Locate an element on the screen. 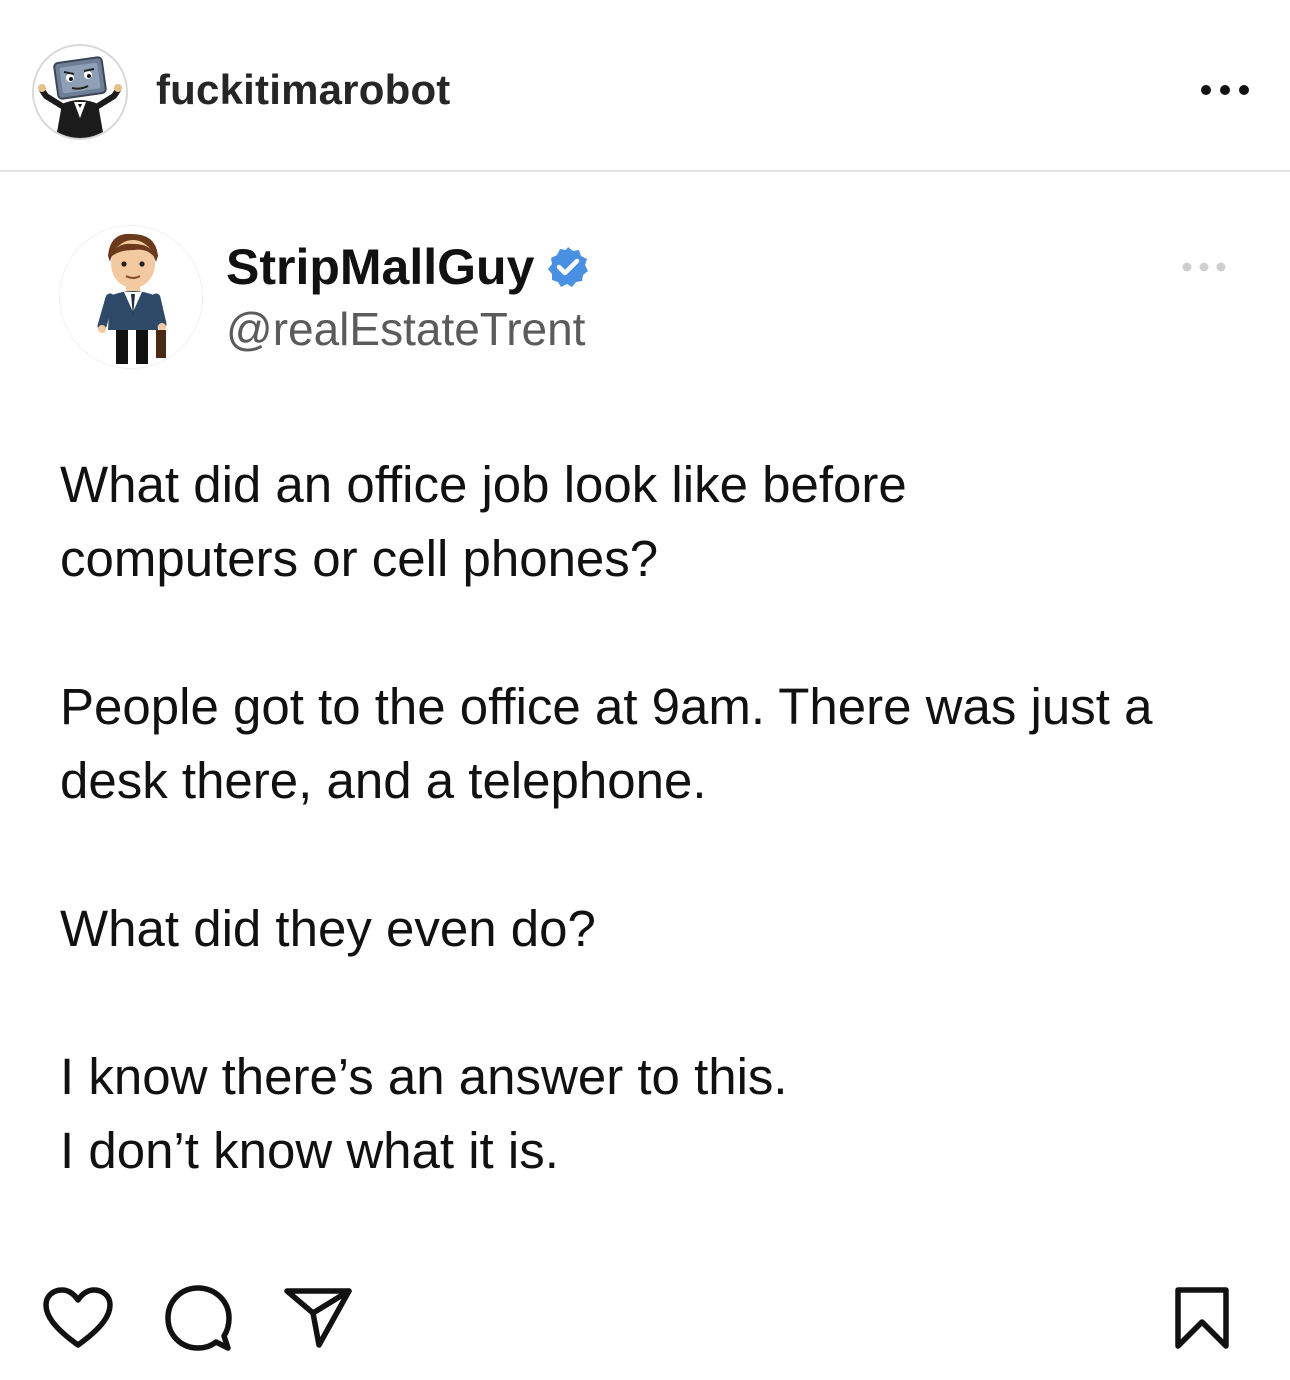 The width and height of the screenshot is (1290, 1380). send-icon is located at coordinates (318, 1318).